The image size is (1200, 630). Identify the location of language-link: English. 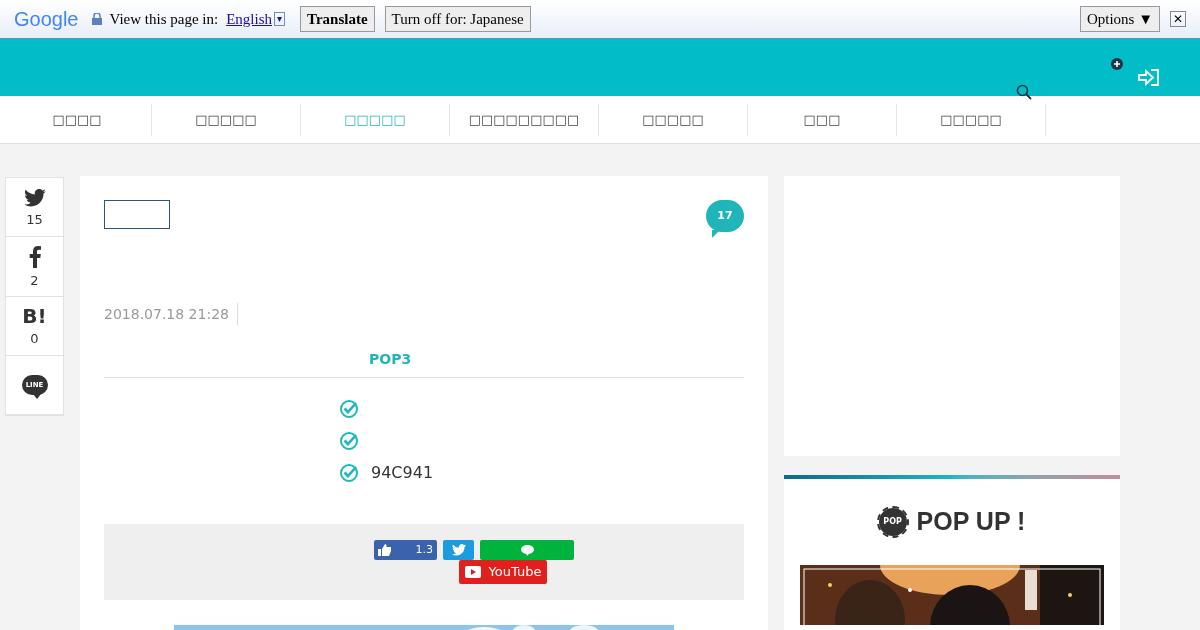
(249, 19).